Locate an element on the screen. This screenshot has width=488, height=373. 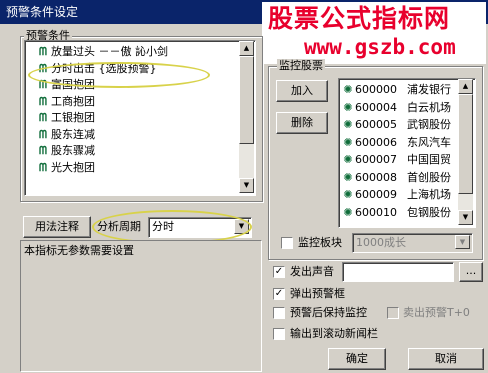
cancel-button: 取消 is located at coordinates (446, 359).